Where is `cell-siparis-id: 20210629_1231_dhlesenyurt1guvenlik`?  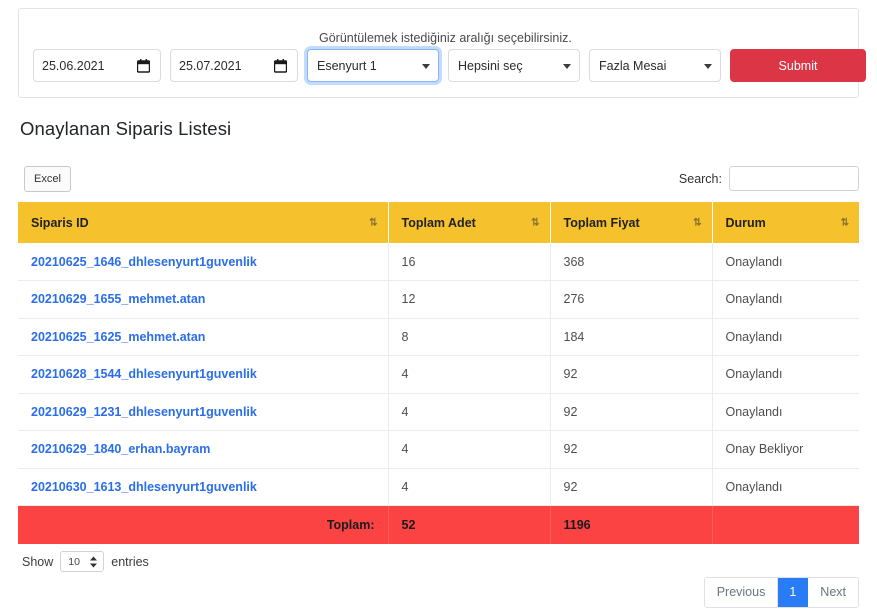
cell-siparis-id: 20210629_1231_dhlesenyurt1guvenlik is located at coordinates (203, 412).